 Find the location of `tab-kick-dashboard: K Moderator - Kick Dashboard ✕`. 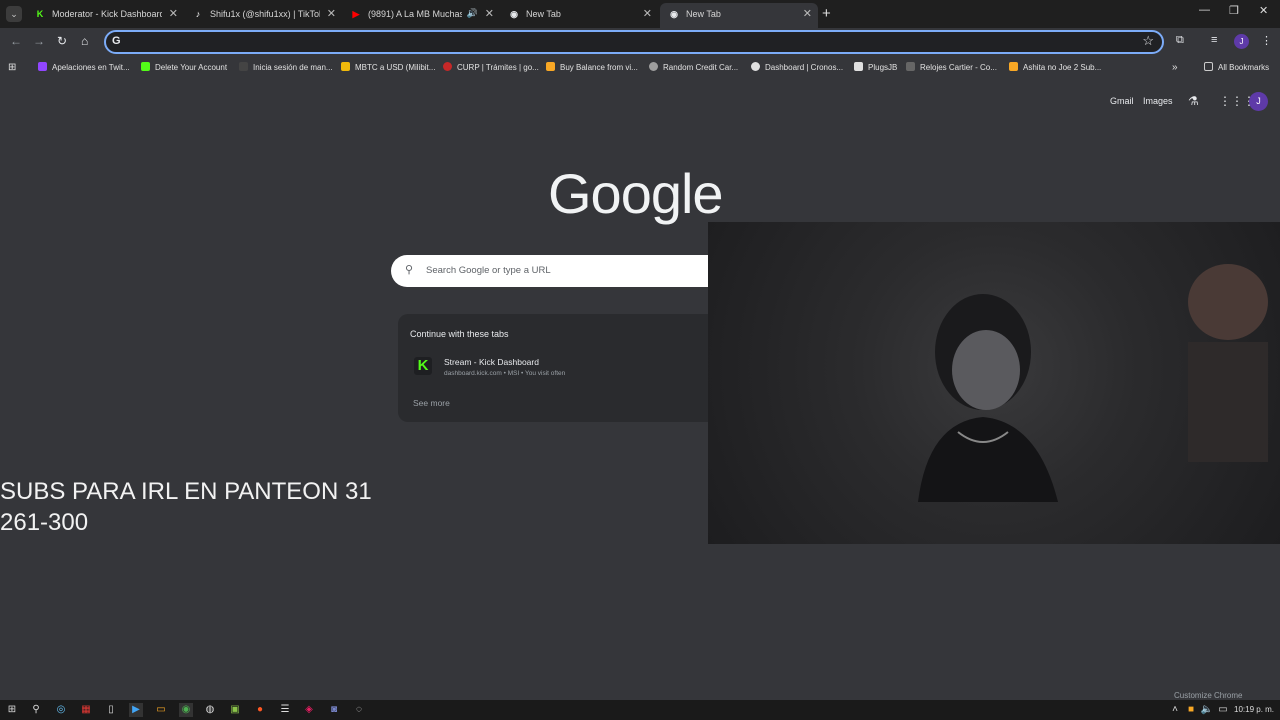

tab-kick-dashboard: K Moderator - Kick Dashboard ✕ is located at coordinates (105, 15).